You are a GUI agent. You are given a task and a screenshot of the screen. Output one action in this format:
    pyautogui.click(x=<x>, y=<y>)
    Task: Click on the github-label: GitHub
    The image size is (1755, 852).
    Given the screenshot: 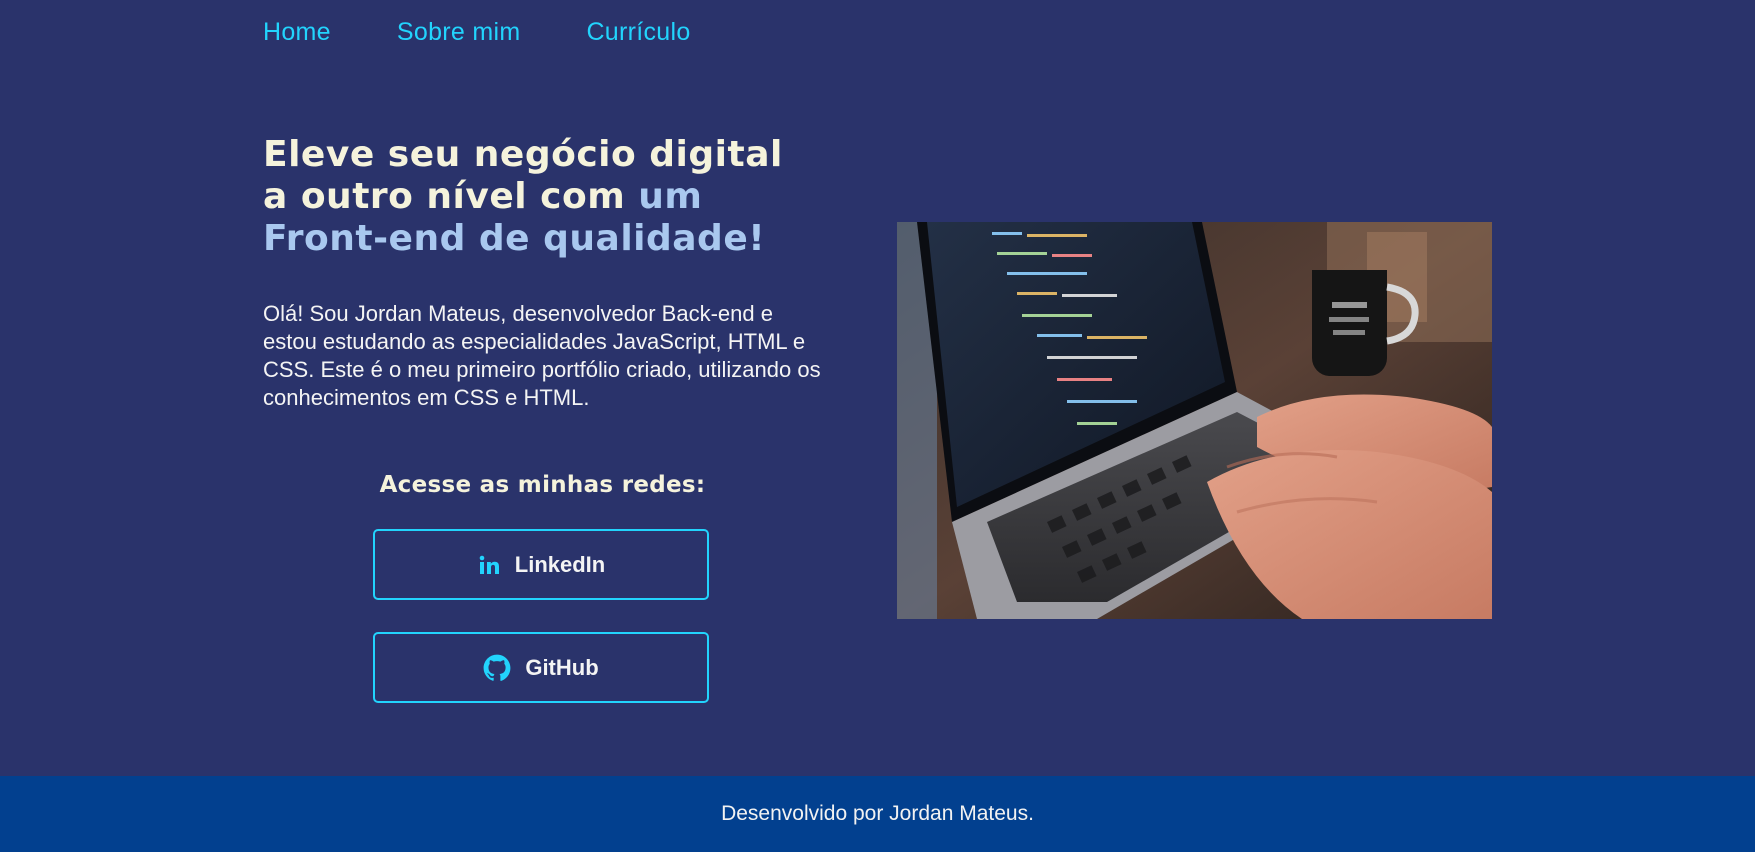 What is the action you would take?
    pyautogui.click(x=562, y=667)
    